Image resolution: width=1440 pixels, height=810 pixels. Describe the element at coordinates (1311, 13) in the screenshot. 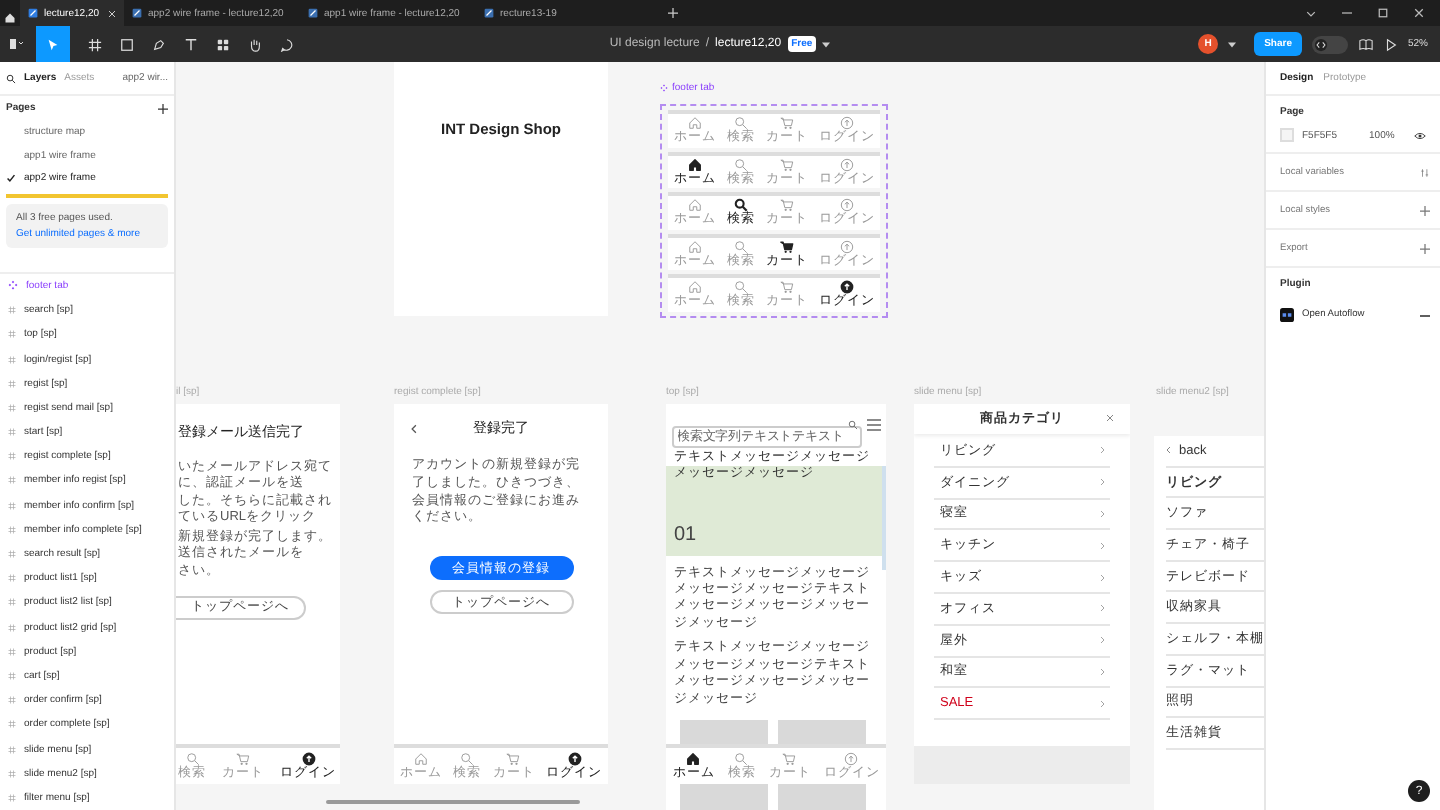

I see `chevron-down-icon` at that location.